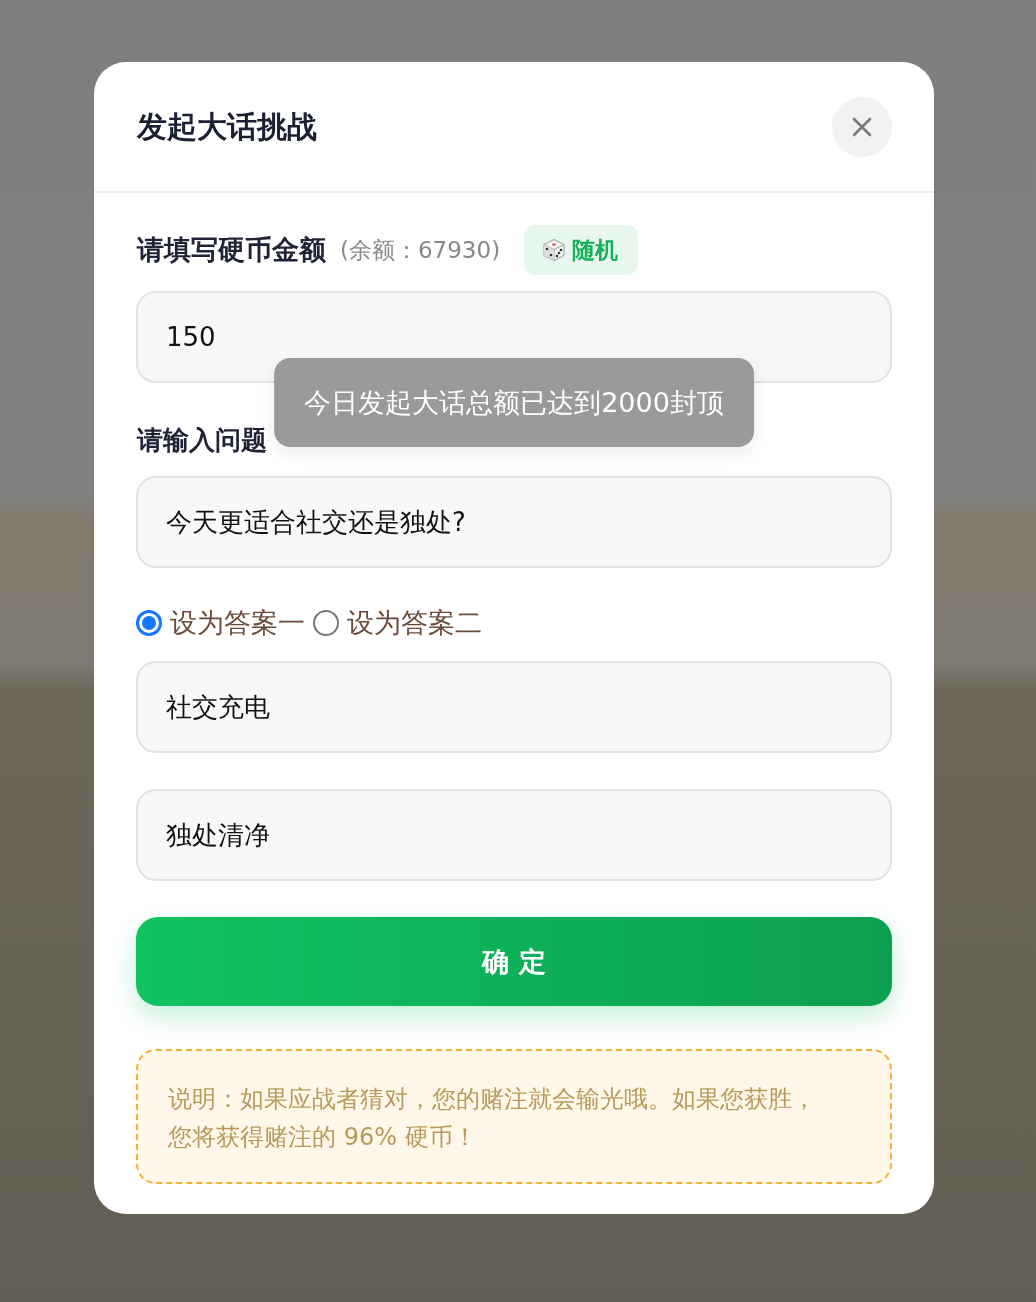  I want to click on amount-label: 请填写硬币金额, so click(231, 250).